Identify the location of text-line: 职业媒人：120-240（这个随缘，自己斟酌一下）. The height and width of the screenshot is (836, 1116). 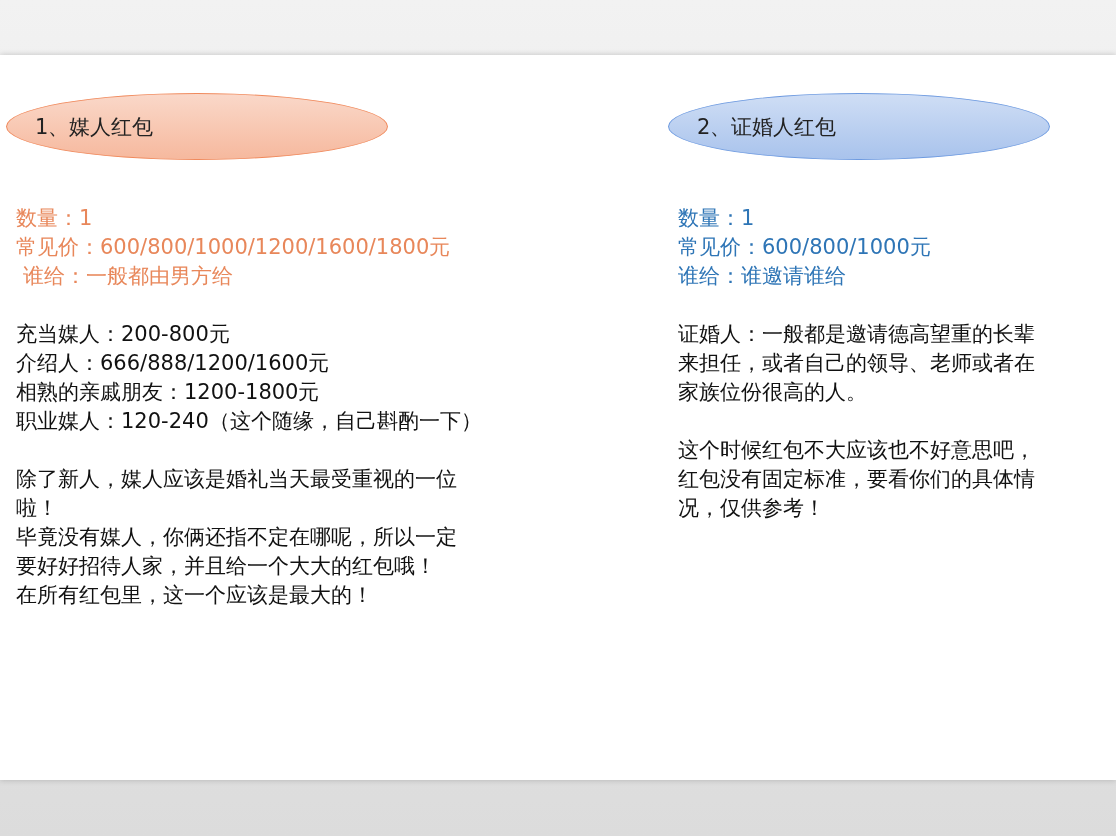
(249, 421).